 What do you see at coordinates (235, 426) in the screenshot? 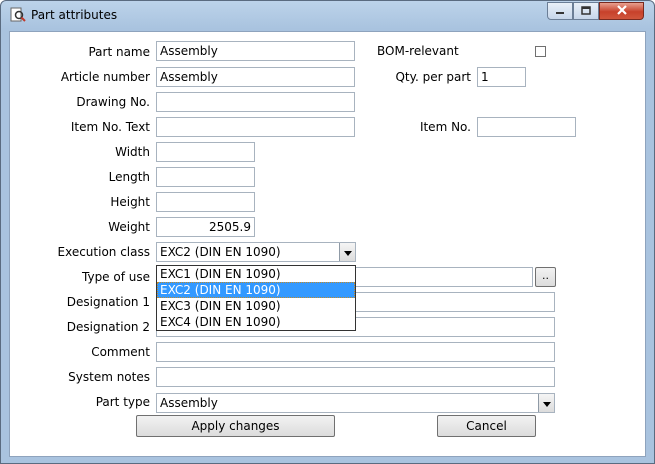
I see `apply-changes-button: Apply changes` at bounding box center [235, 426].